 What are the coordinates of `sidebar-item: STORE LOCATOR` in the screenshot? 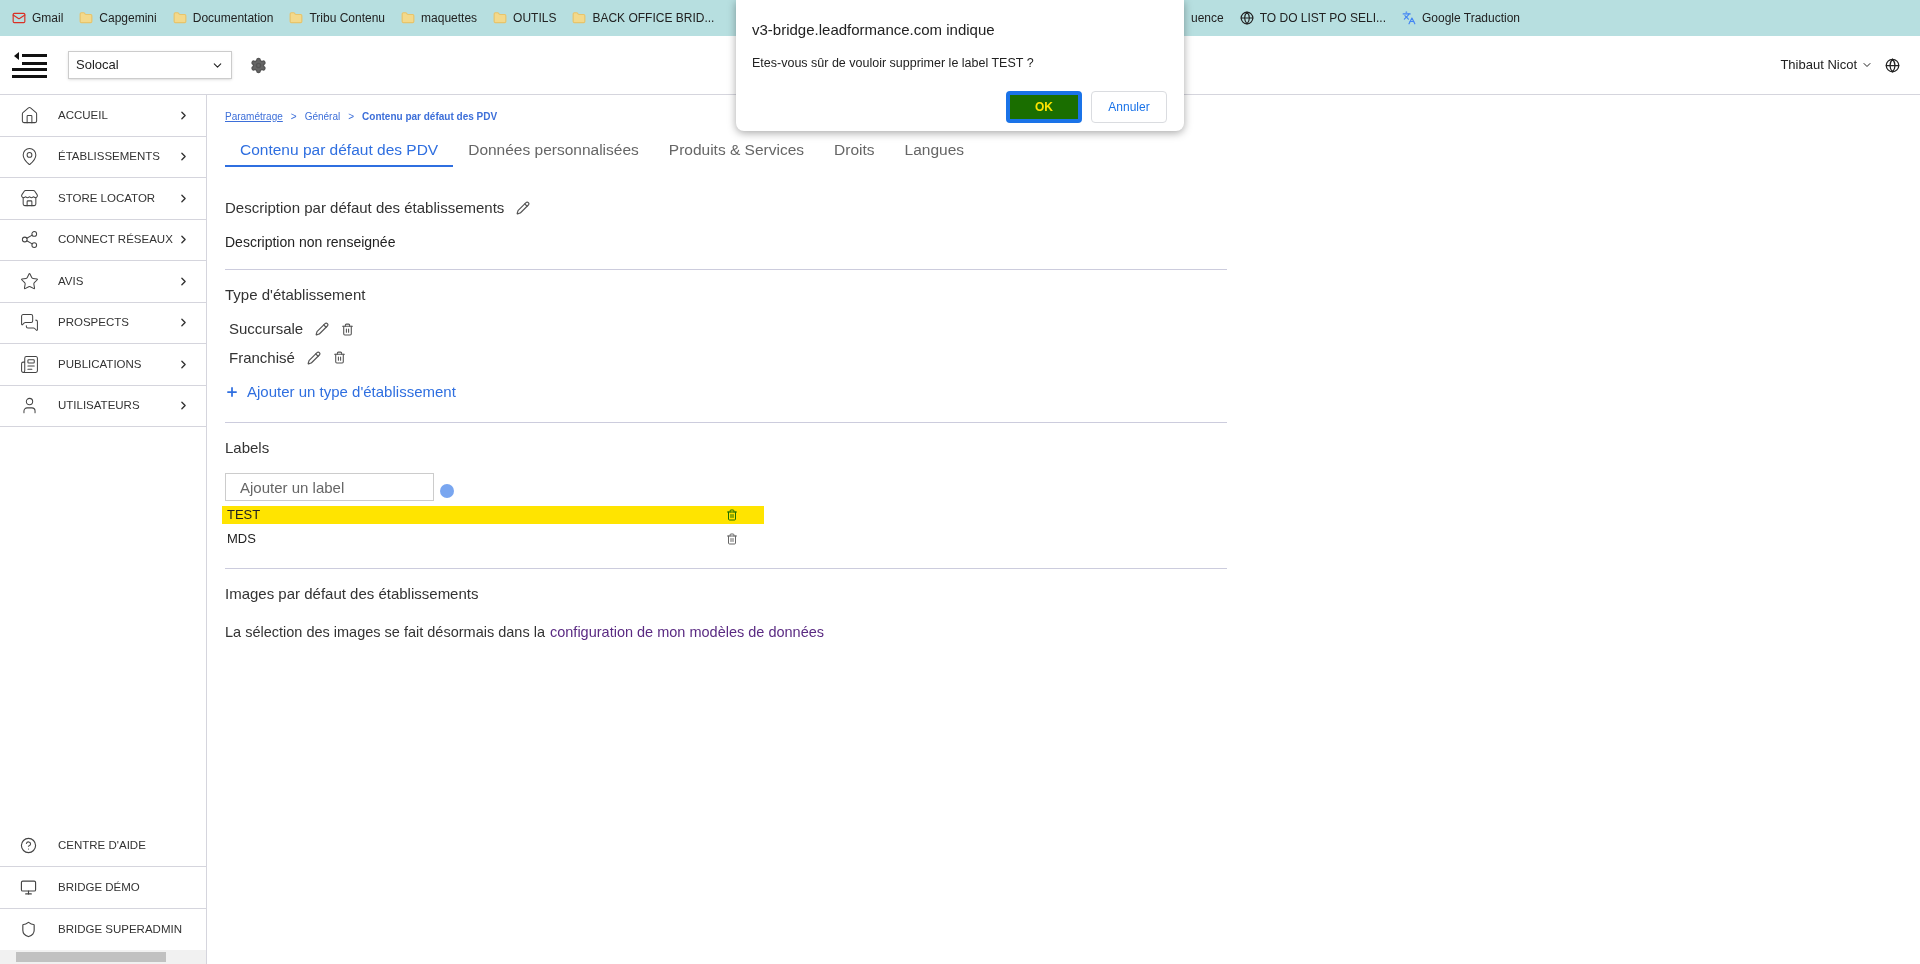 It's located at (103, 199).